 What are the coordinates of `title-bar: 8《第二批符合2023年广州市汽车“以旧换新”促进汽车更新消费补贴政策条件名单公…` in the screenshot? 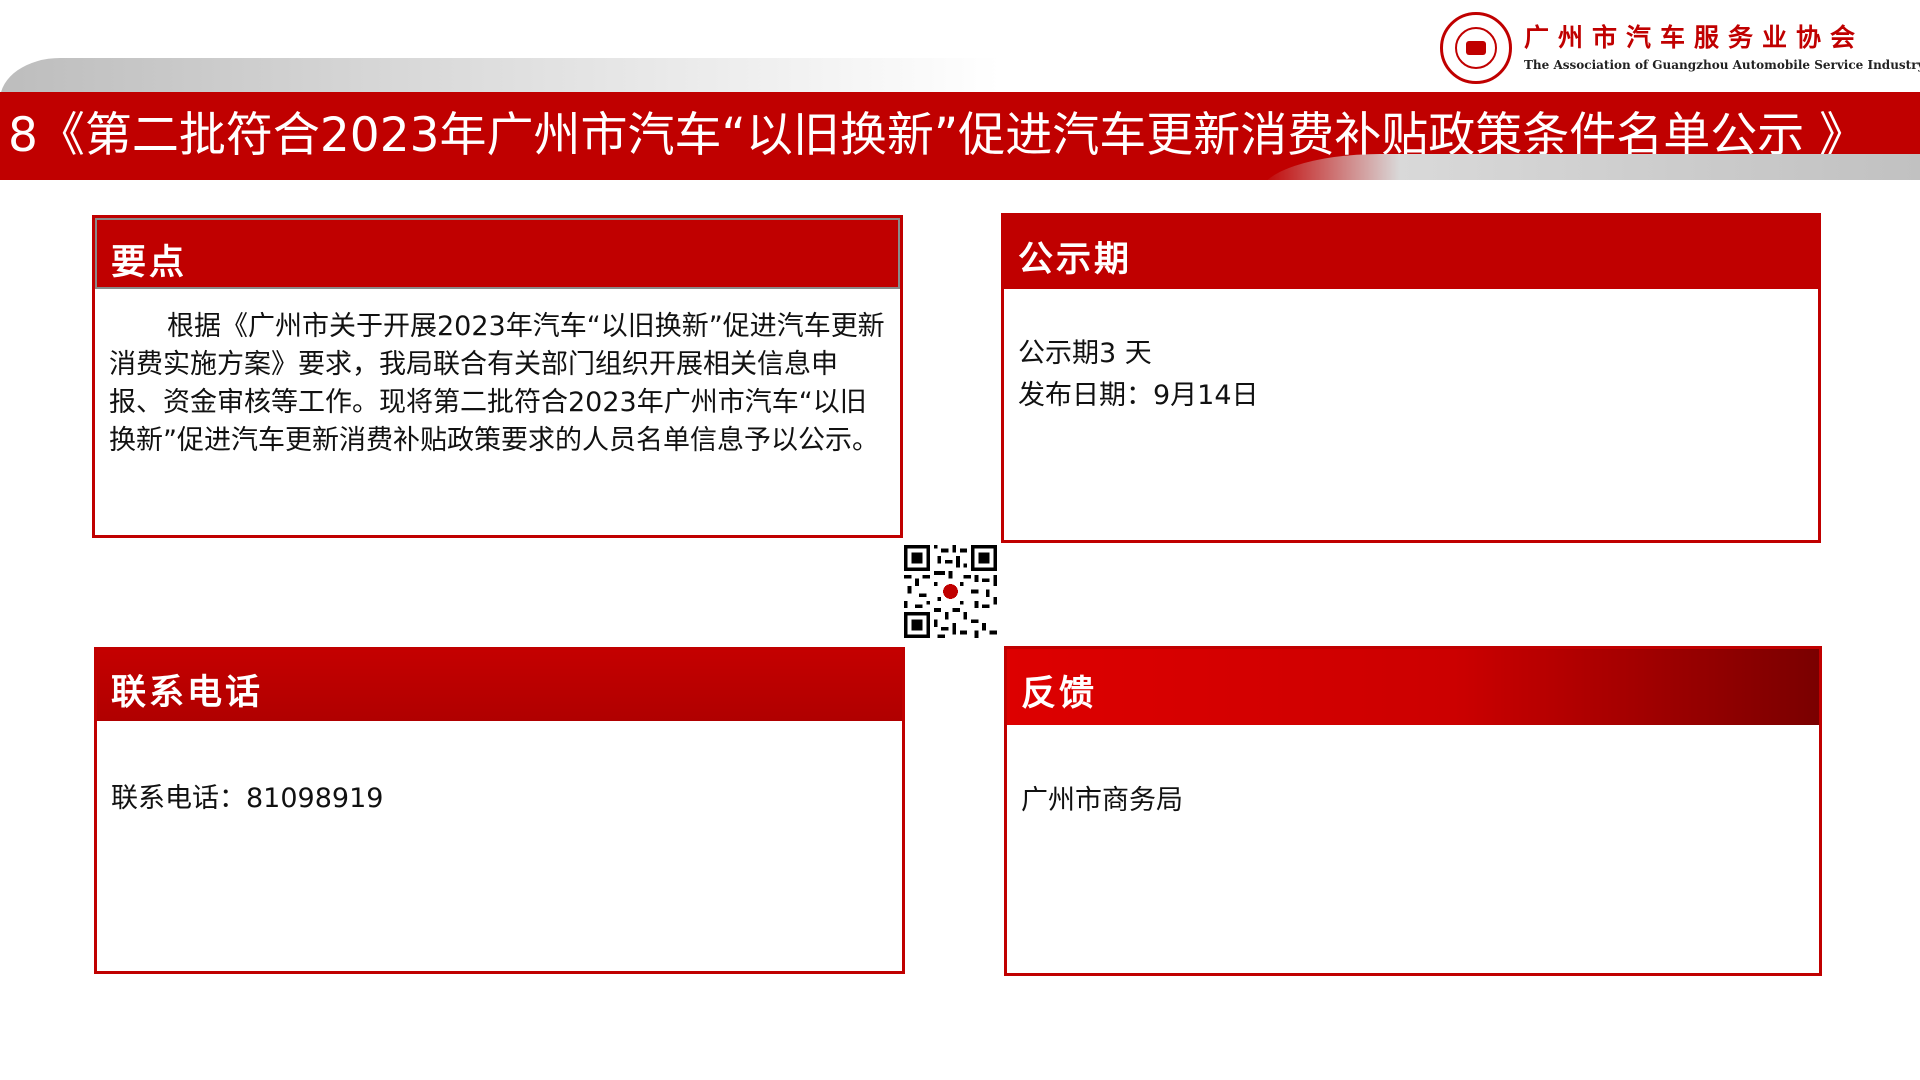 It's located at (960, 136).